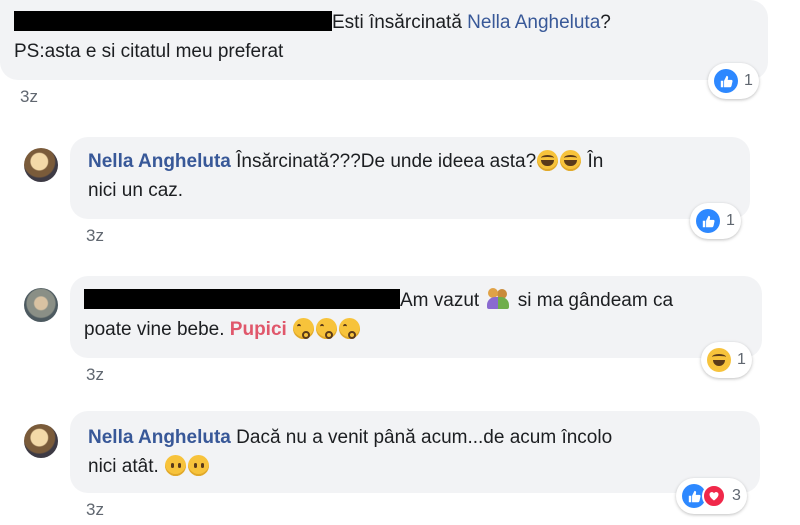 The height and width of the screenshot is (525, 800). I want to click on haha-icon, so click(719, 360).